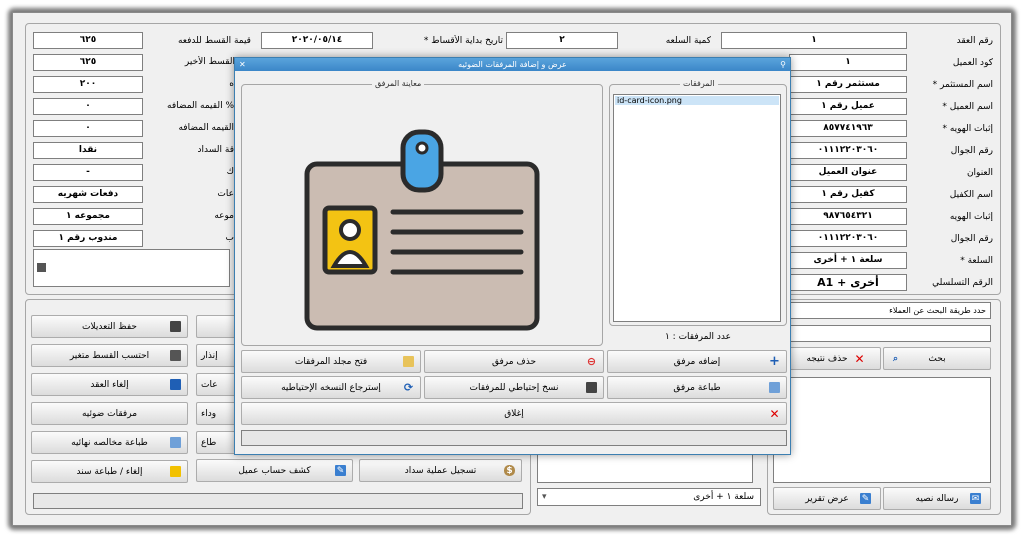 Image resolution: width=1024 pixels, height=538 pixels. I want to click on plus-icon: +, so click(774, 361).